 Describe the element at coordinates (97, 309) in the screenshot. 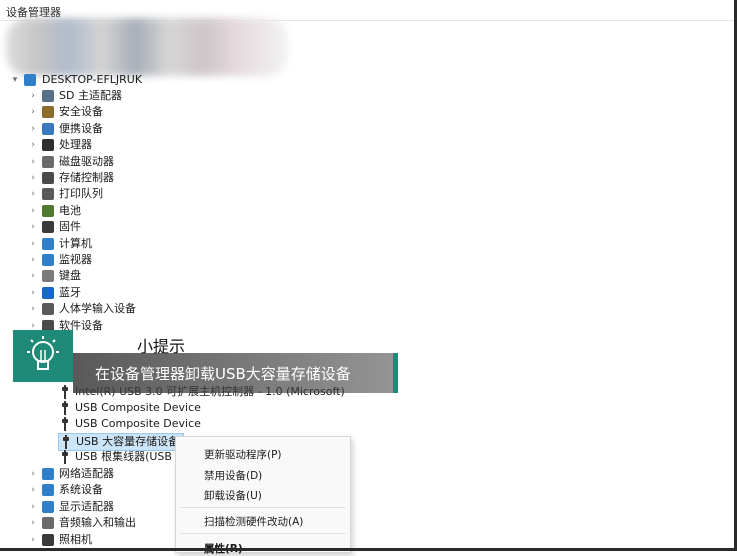

I see `tree-category-label: 人体学输入设备` at that location.